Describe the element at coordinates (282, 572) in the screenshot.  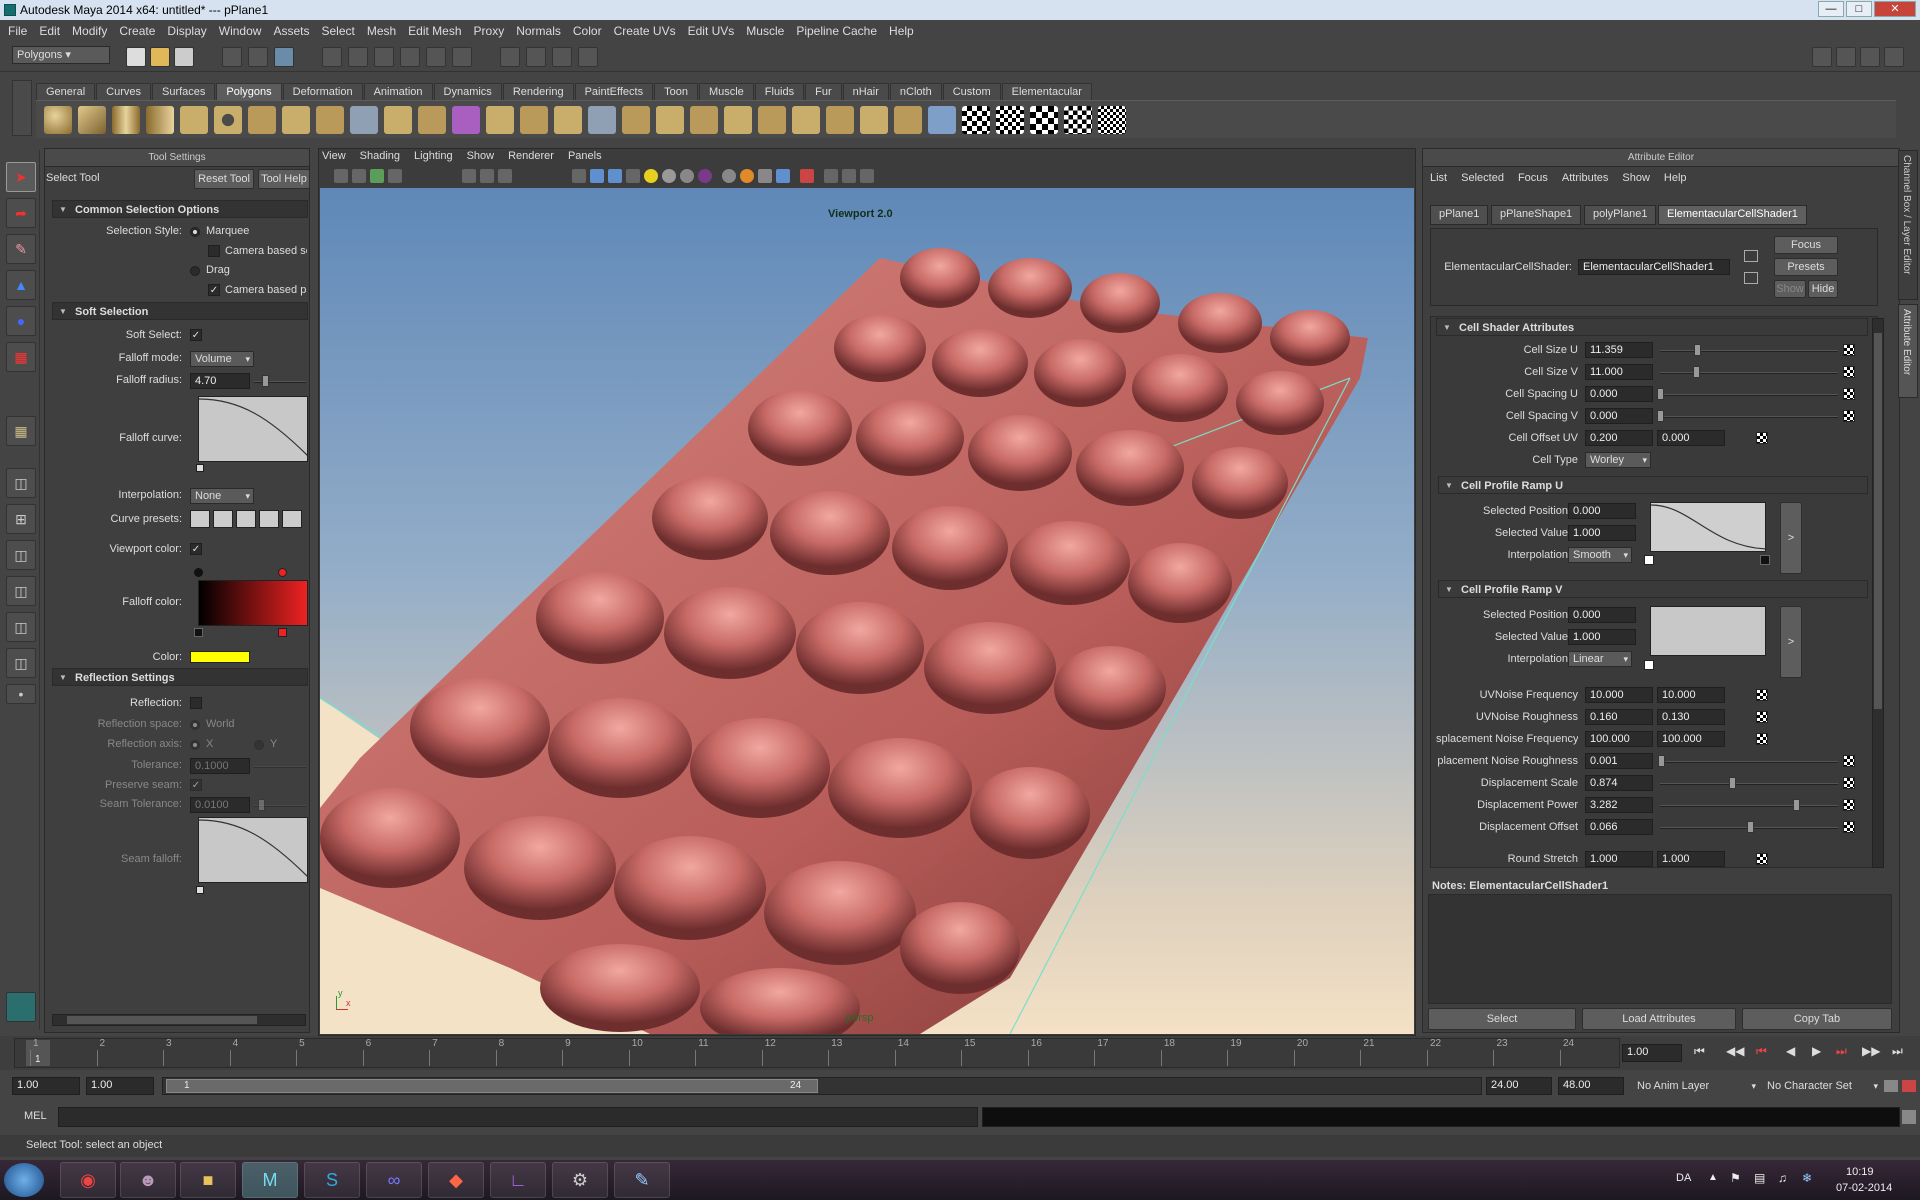
I see `falloff-color-end-key` at that location.